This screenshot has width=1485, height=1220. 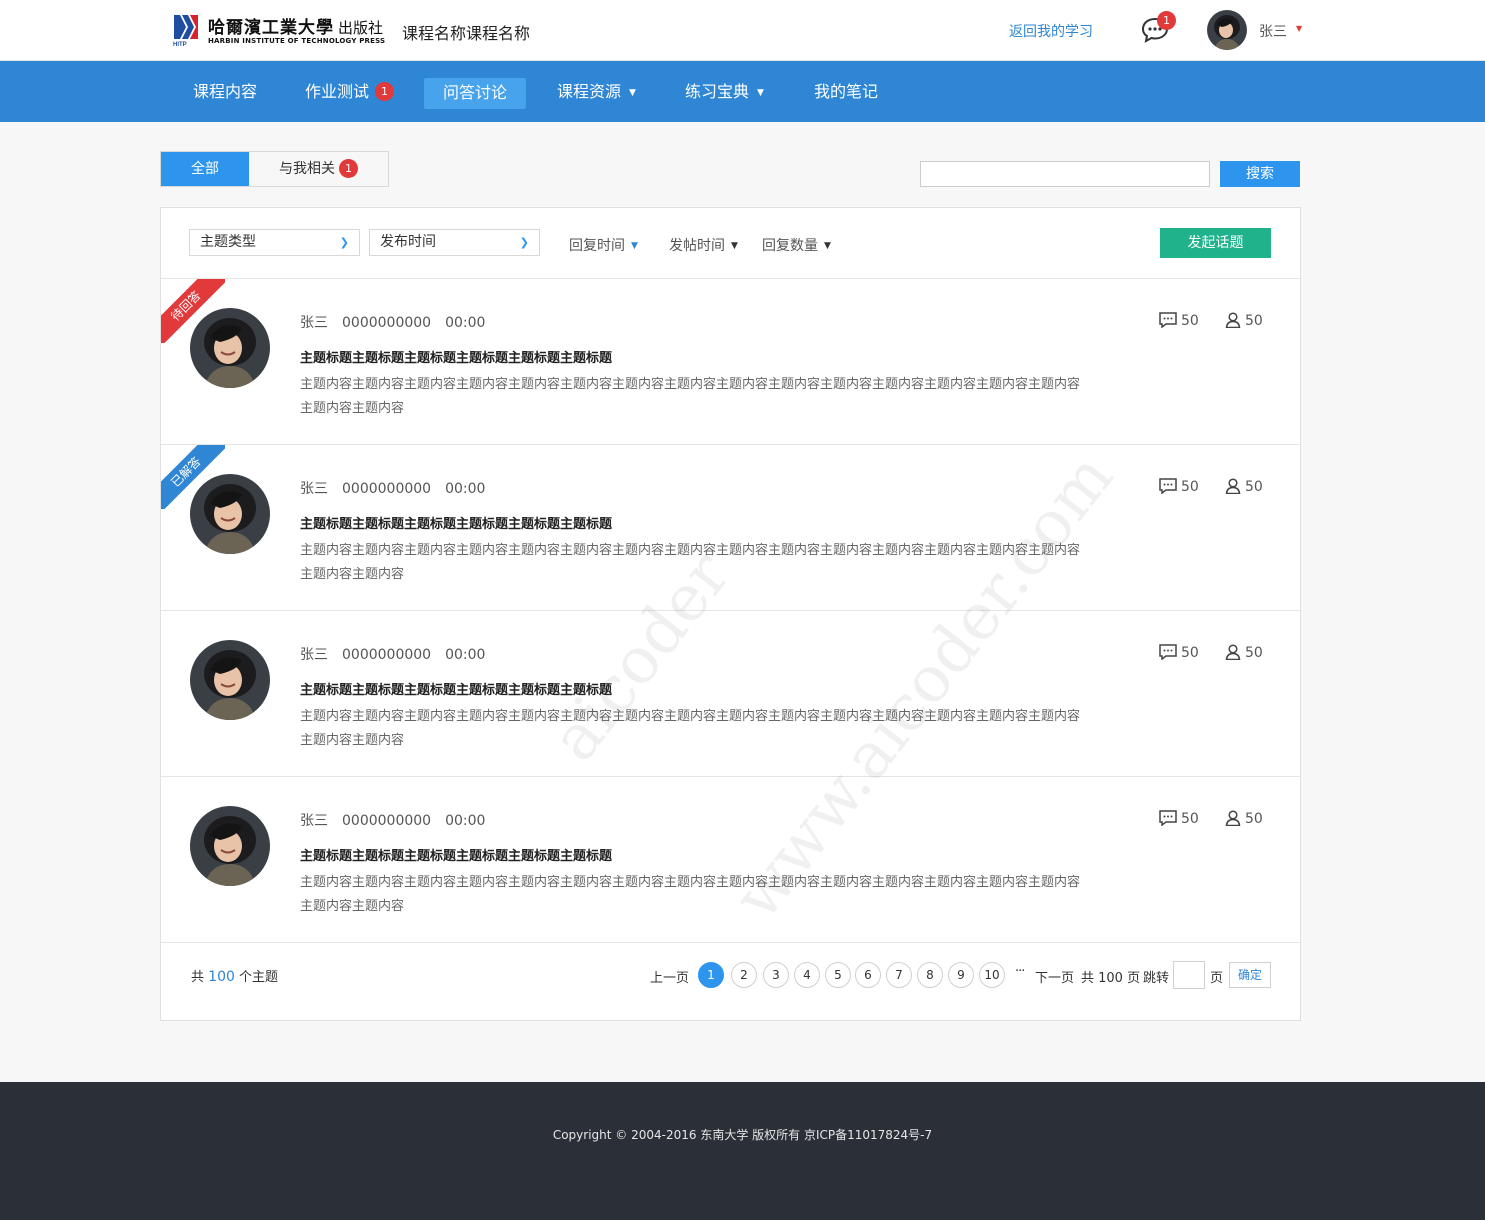 I want to click on course-nav: 课程内容 作业测试 1 问答讨论 课程资源 ▼ 练习宝典 ▼ 我的笔记, so click(x=742, y=91).